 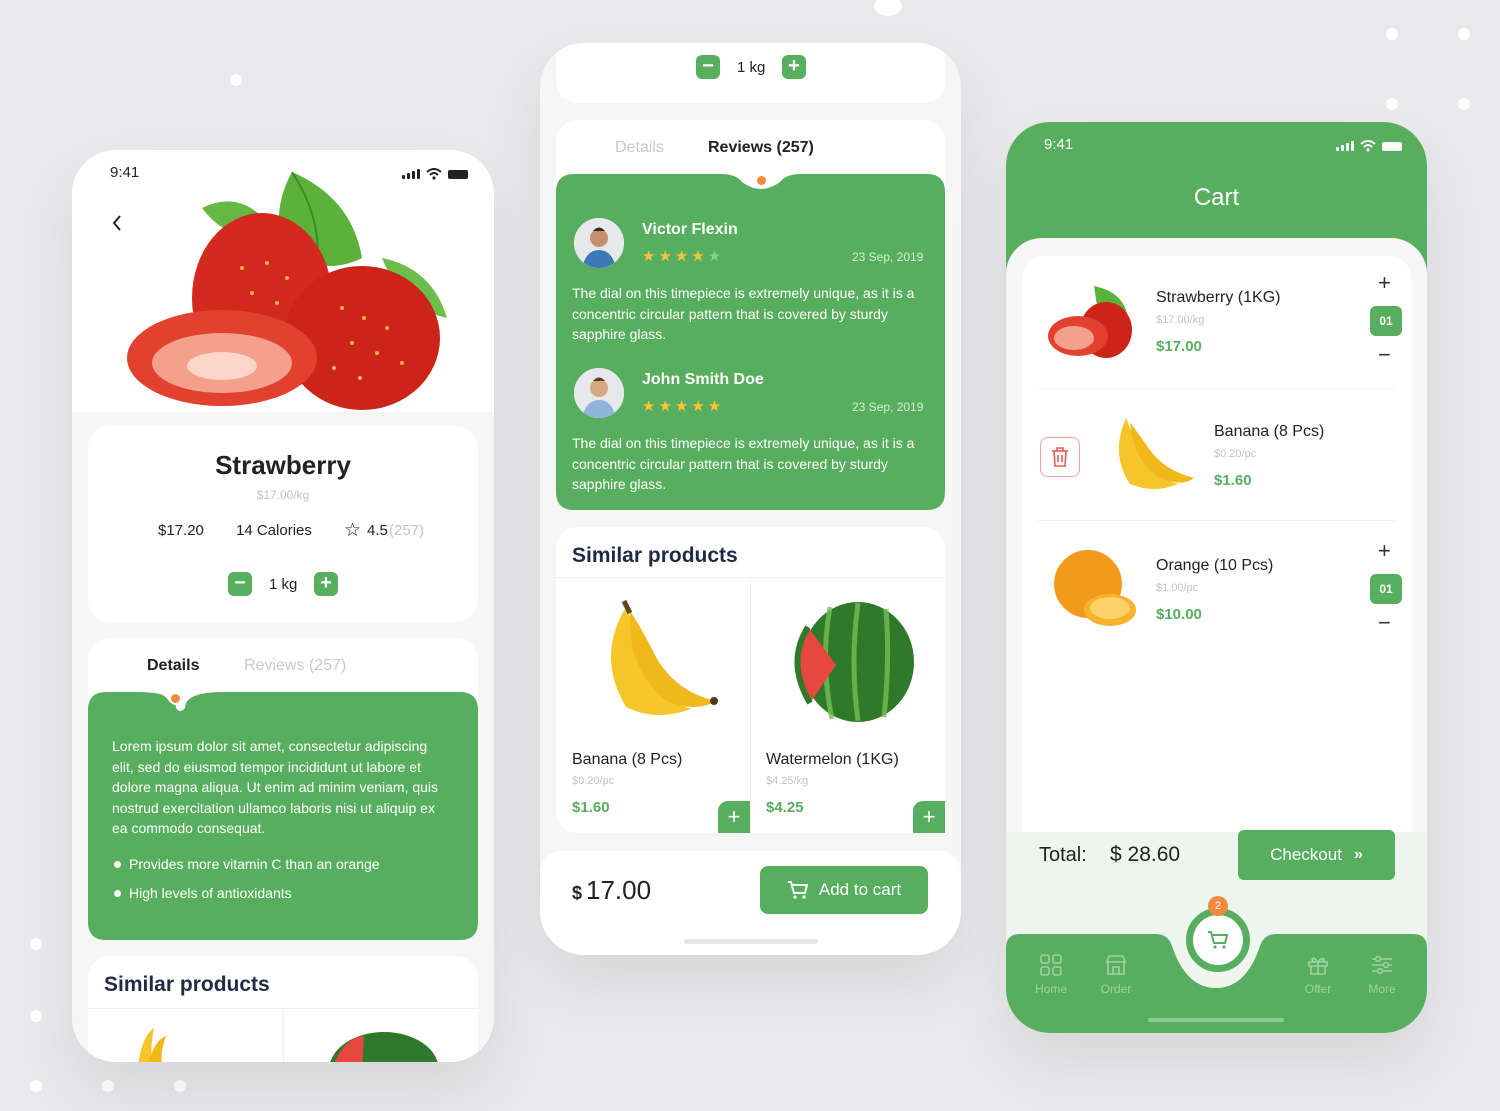 I want to click on checkout-label: Checkout, so click(x=1306, y=854).